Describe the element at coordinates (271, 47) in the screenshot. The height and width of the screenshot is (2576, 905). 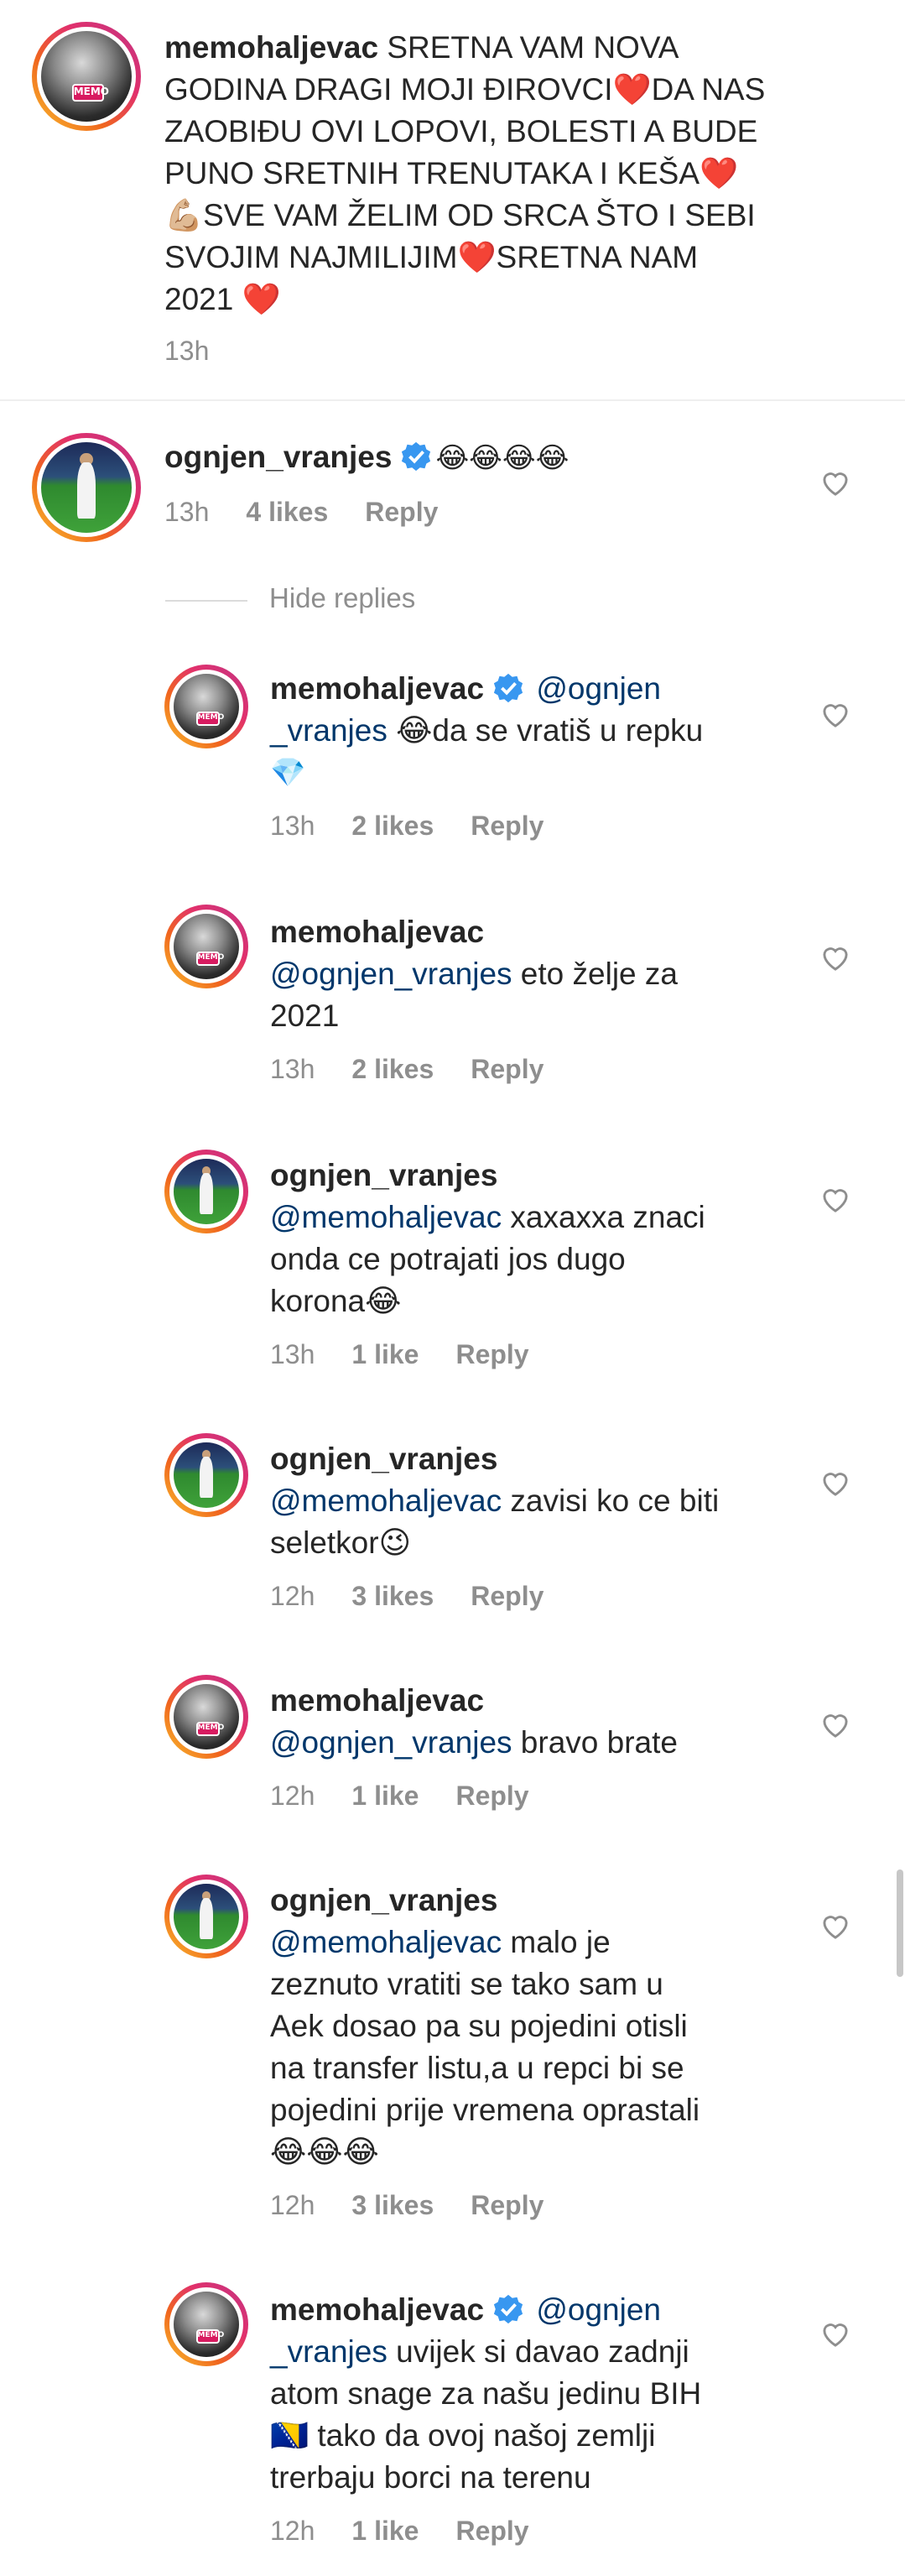
I see `caption-username: memohaljevac` at that location.